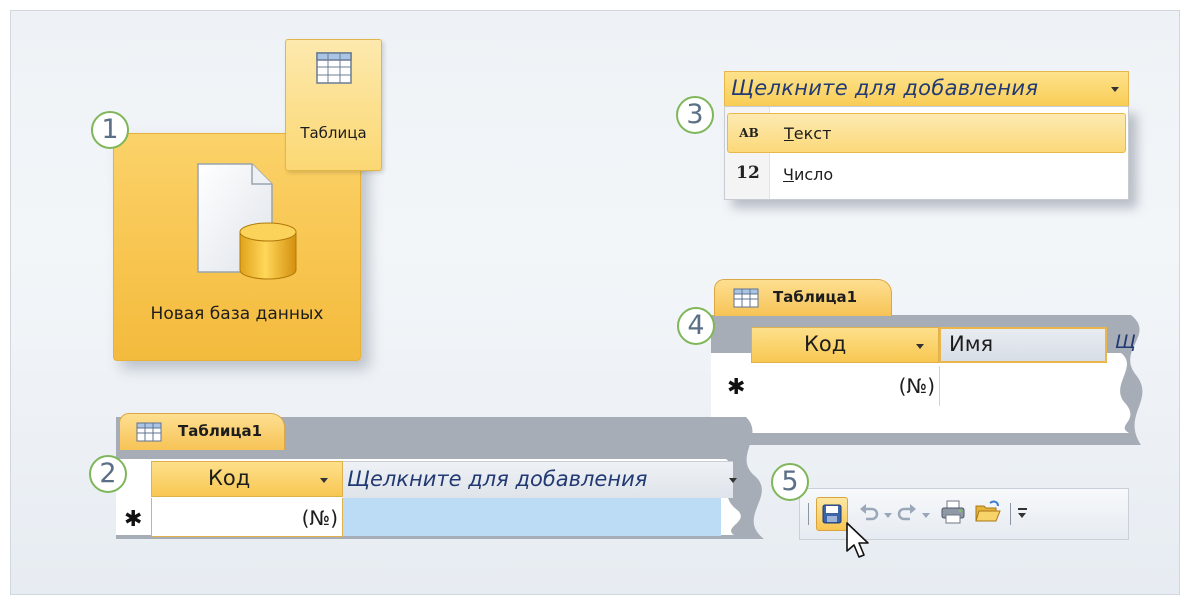 This screenshot has height=603, width=1188. What do you see at coordinates (808, 174) in the screenshot?
I see `menu-item-label: Число` at bounding box center [808, 174].